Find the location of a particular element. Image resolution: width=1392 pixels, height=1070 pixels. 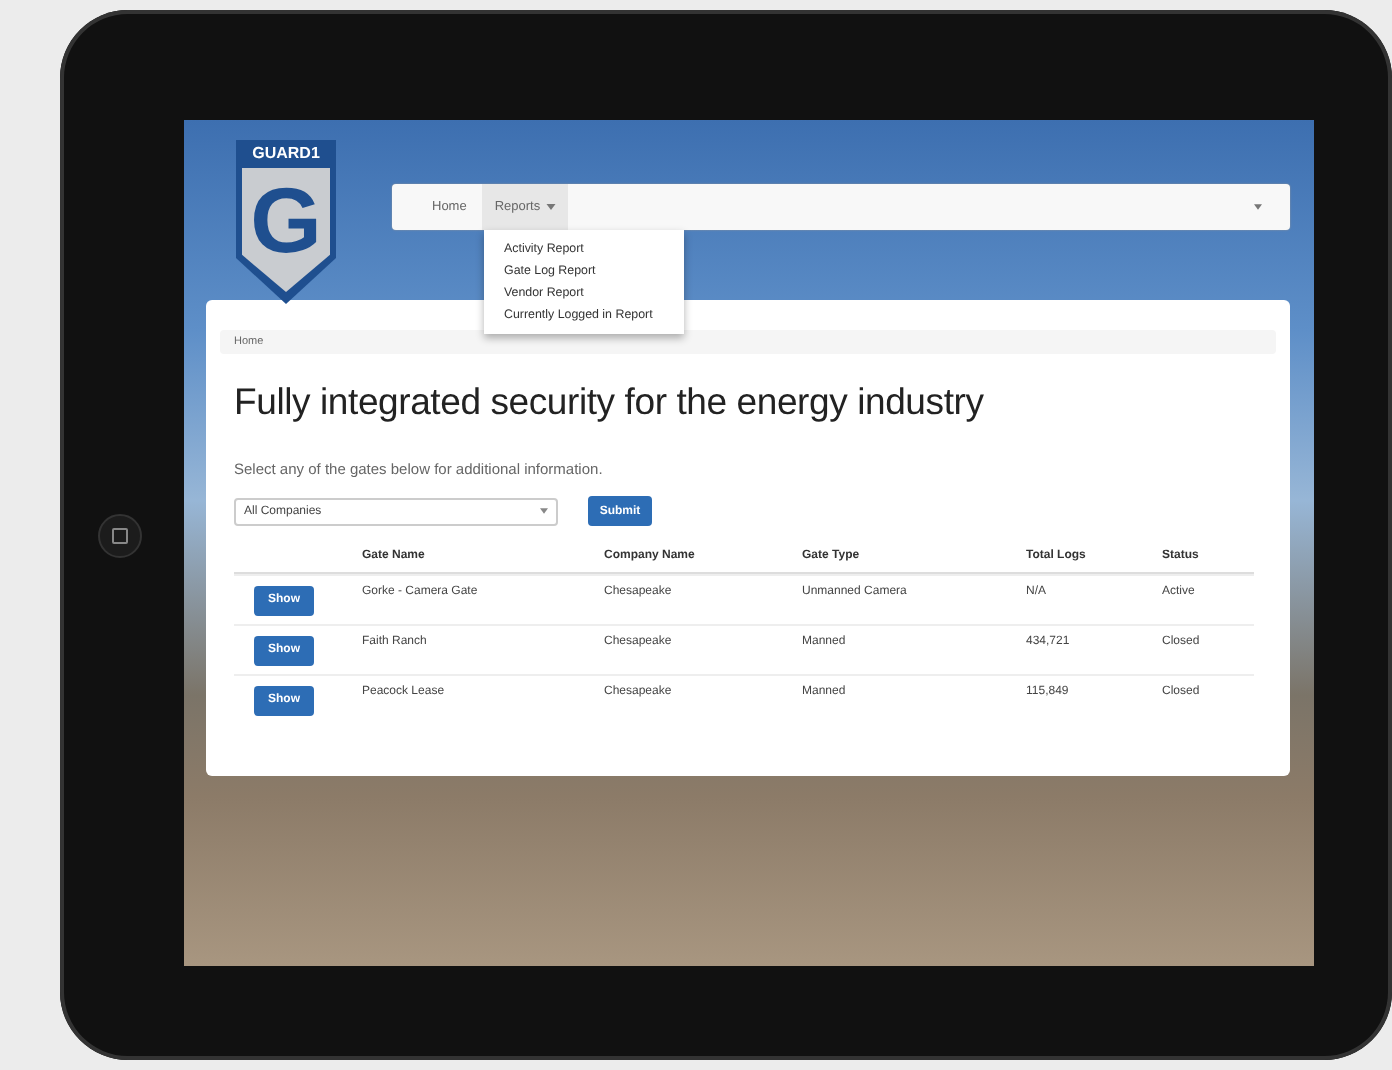

home-button is located at coordinates (120, 536).